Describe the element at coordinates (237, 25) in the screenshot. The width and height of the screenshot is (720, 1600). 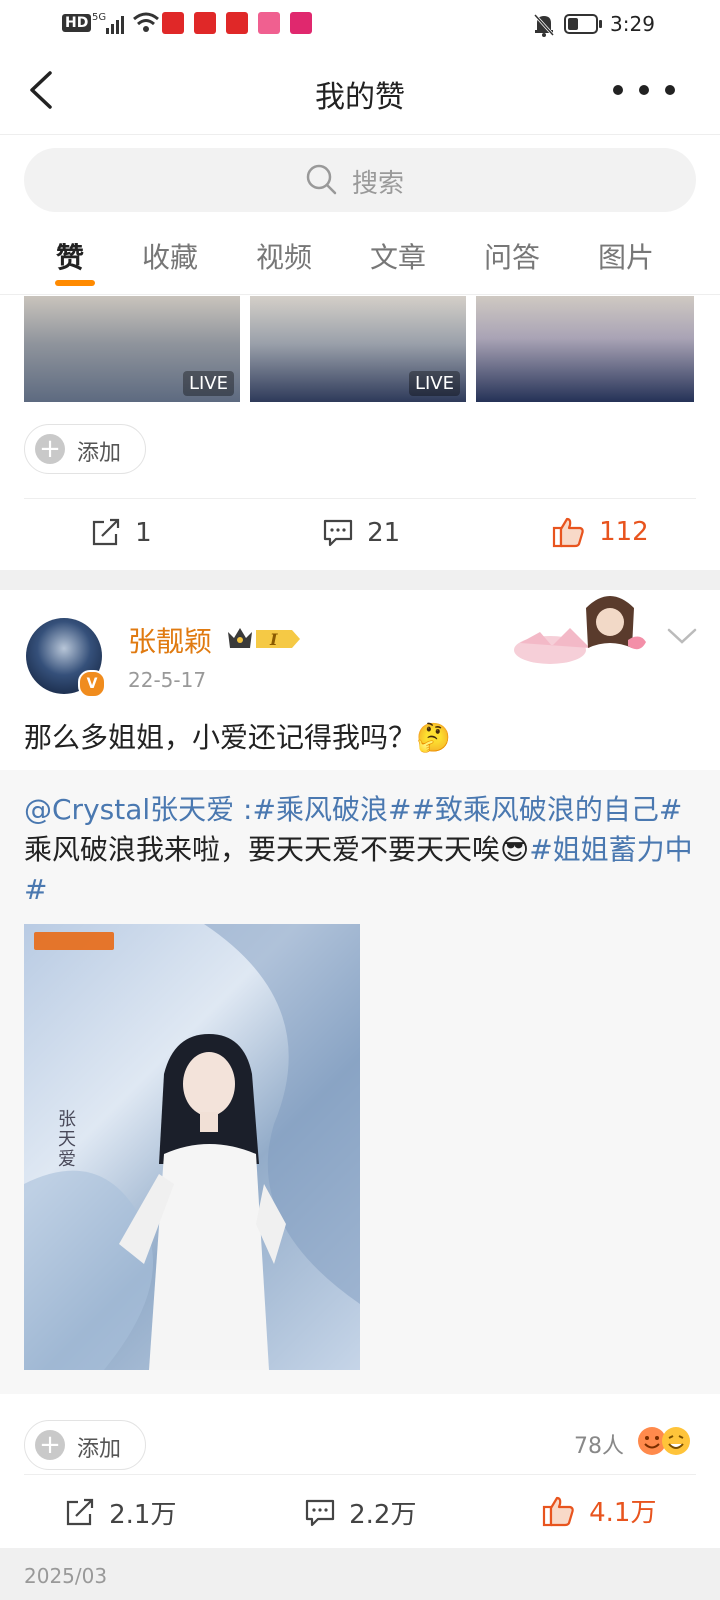
I see `notification-app-icons` at that location.